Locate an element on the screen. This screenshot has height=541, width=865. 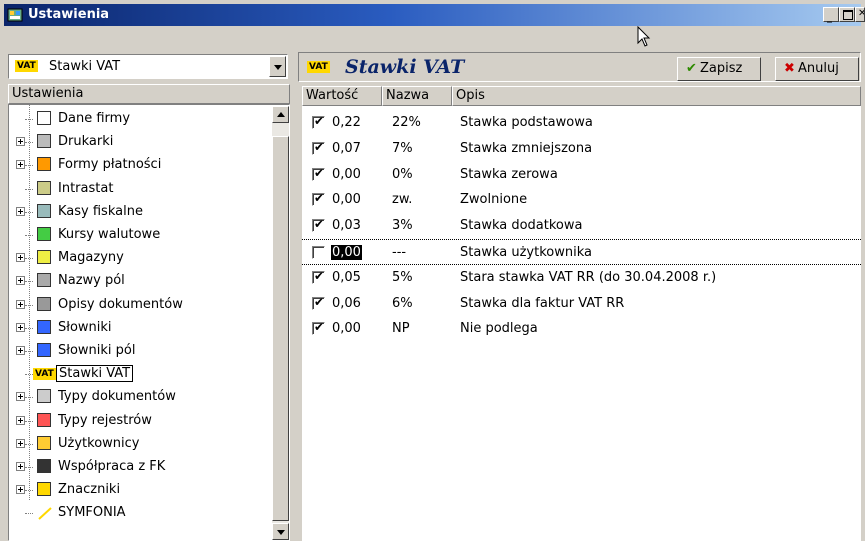
tree-item: Intrastat is located at coordinates (139, 189).